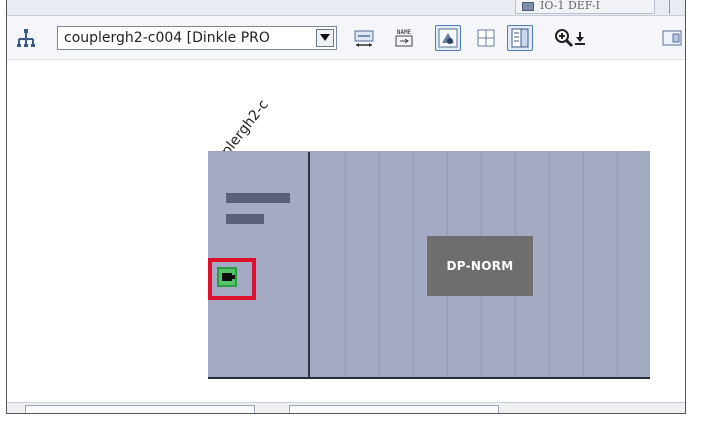 The image size is (704, 422). Describe the element at coordinates (480, 266) in the screenshot. I see `module-name-box: DP-NORM` at that location.